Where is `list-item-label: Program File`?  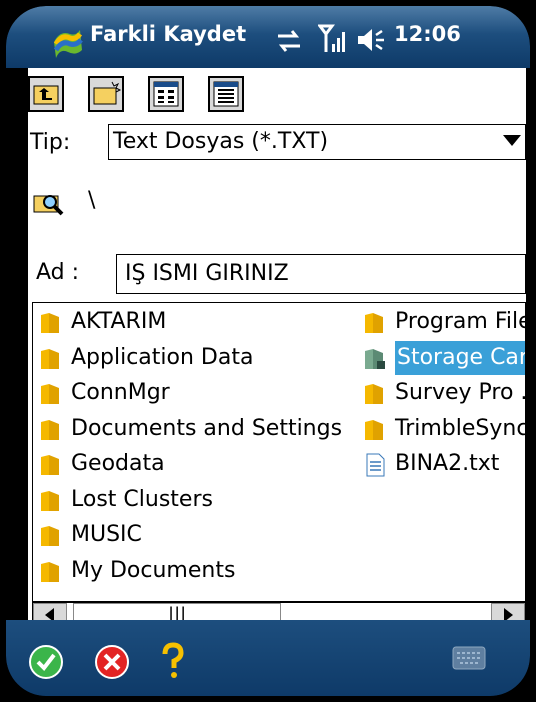 list-item-label: Program File is located at coordinates (460, 321).